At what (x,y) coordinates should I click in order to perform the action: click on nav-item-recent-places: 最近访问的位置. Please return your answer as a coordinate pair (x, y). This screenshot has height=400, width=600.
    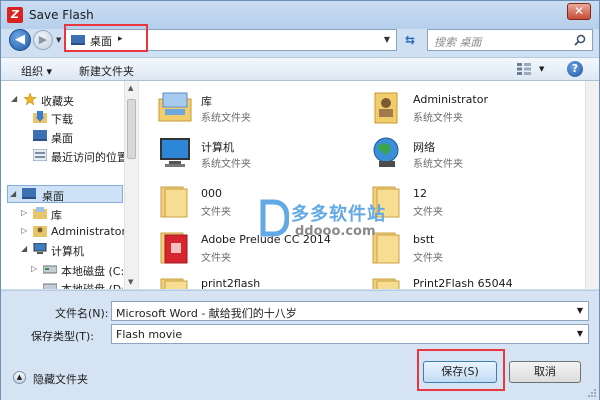
    Looking at the image, I should click on (80, 156).